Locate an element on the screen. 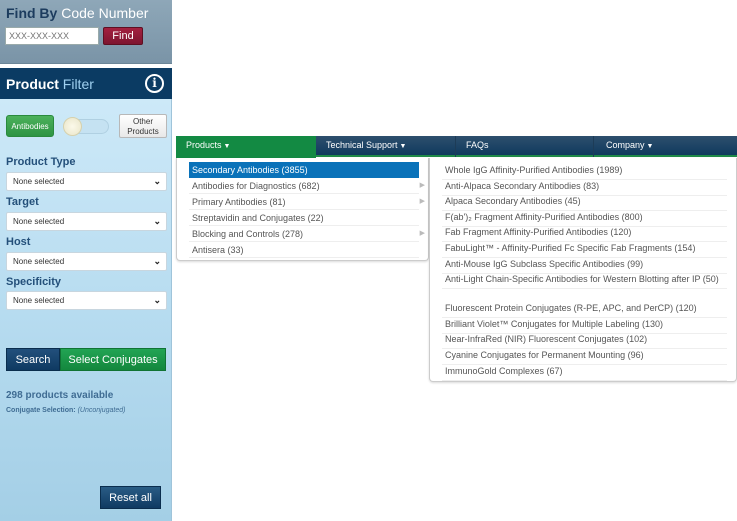 This screenshot has height=521, width=737. conjugate-selection: Conjugate Selection: (Unconjugated) is located at coordinates (66, 410).